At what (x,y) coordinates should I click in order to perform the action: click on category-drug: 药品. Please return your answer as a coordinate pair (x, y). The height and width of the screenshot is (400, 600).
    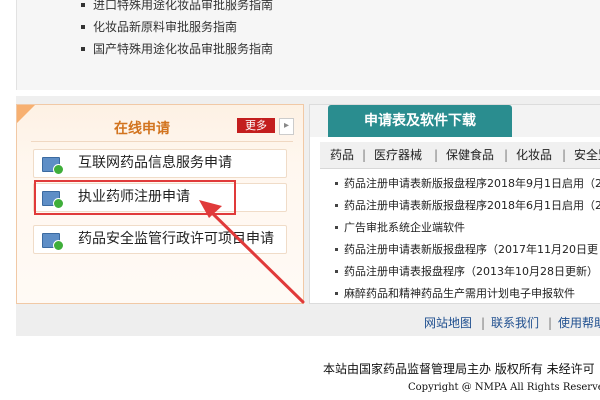
    Looking at the image, I should click on (342, 155).